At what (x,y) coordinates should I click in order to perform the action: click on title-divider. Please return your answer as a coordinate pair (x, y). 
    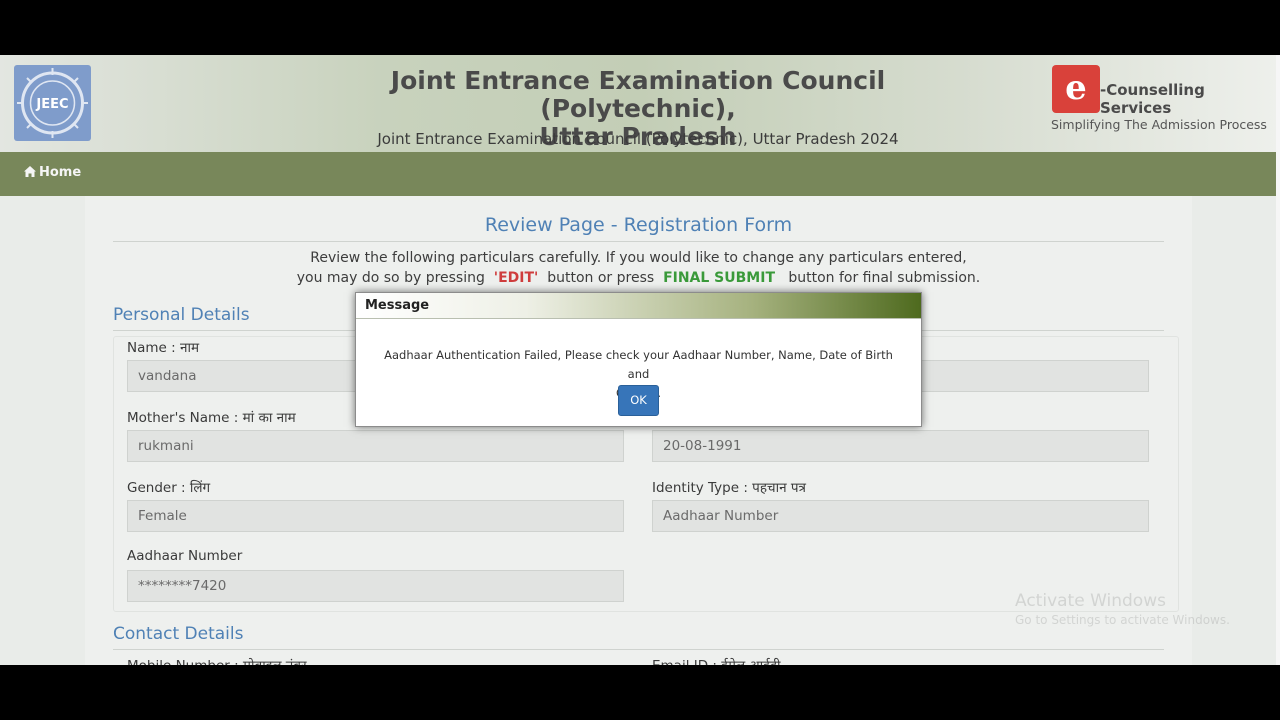
    Looking at the image, I should click on (638, 241).